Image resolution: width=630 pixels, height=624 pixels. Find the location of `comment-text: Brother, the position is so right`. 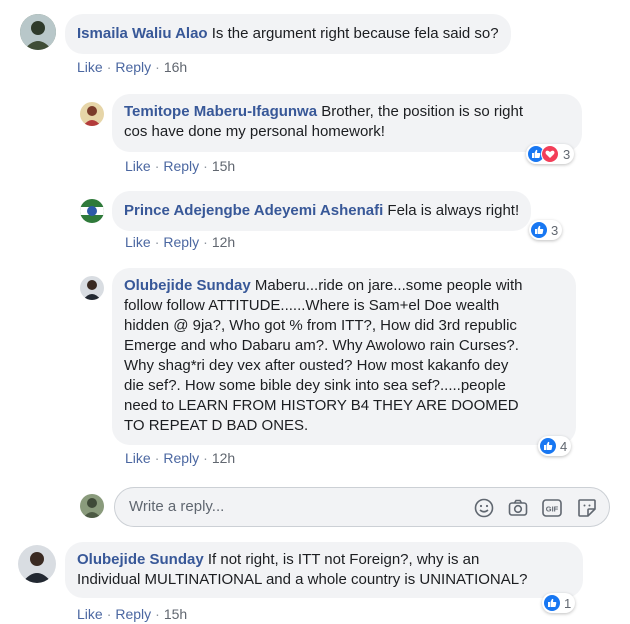

comment-text: Brother, the position is so right is located at coordinates (422, 111).